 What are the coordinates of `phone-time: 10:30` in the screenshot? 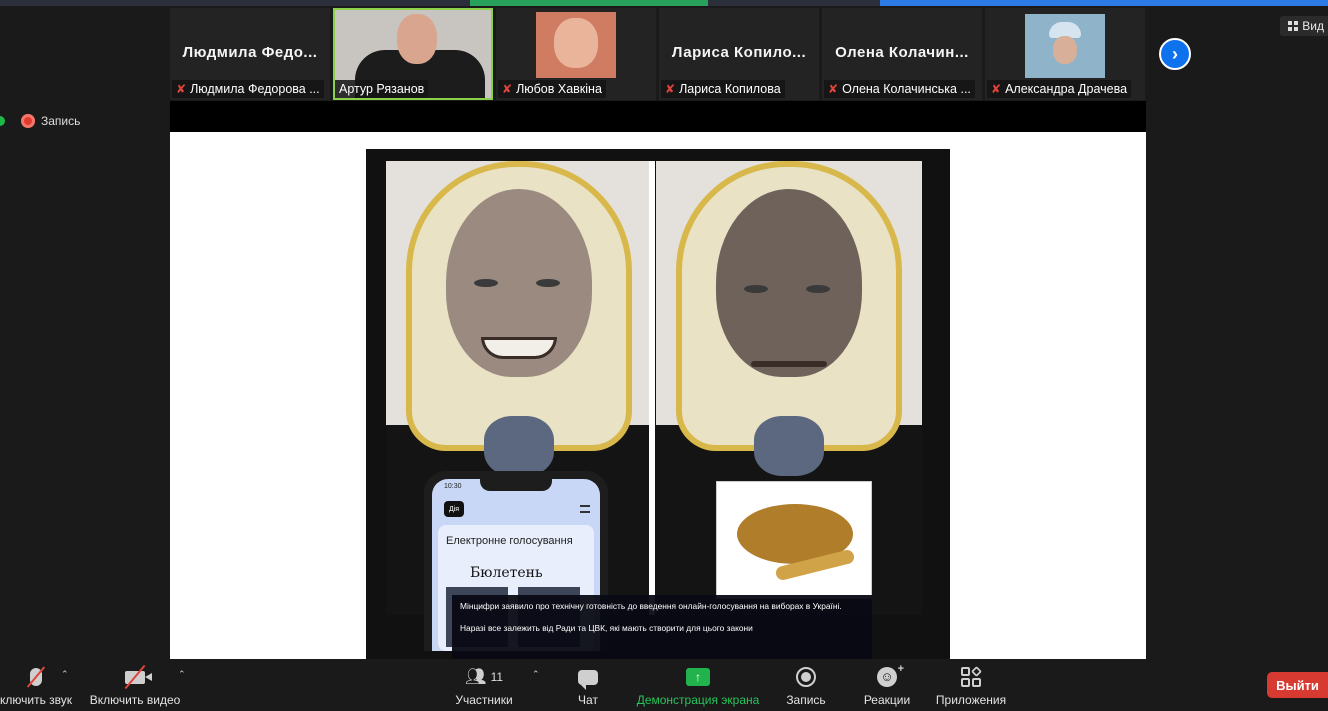 It's located at (453, 486).